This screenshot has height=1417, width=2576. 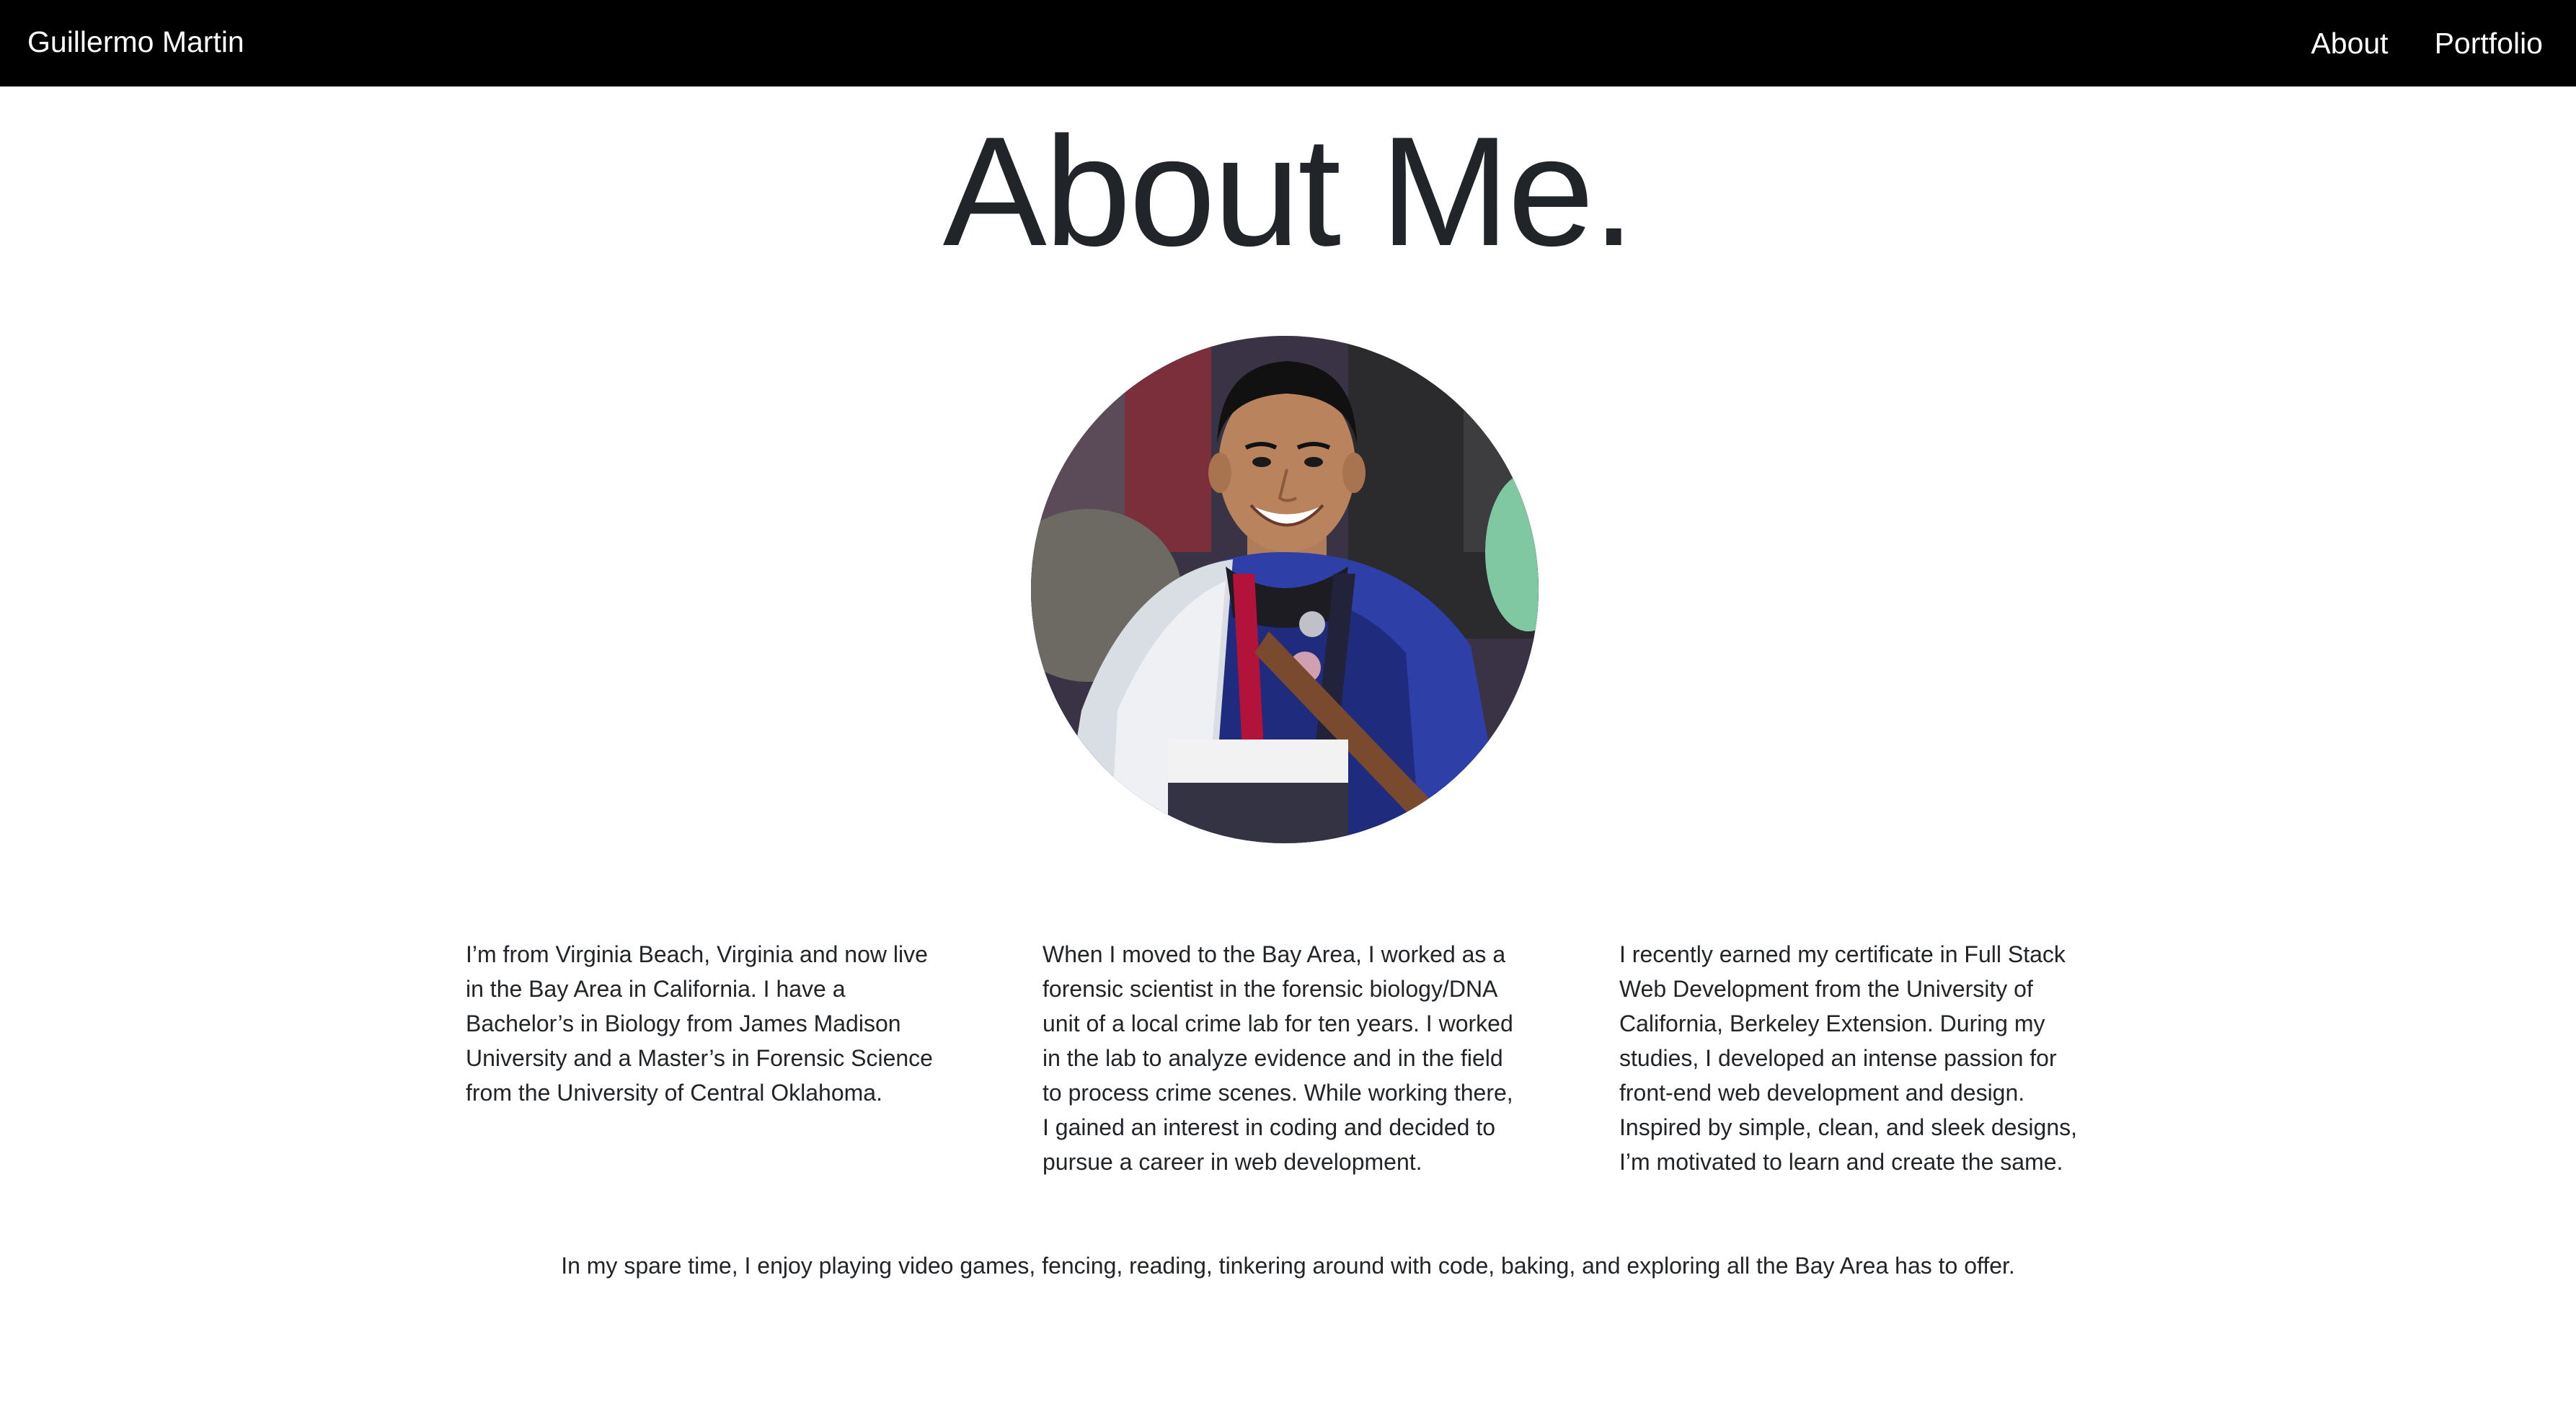 I want to click on top-navbar: Guillermo Martin About Portfolio, so click(x=1288, y=43).